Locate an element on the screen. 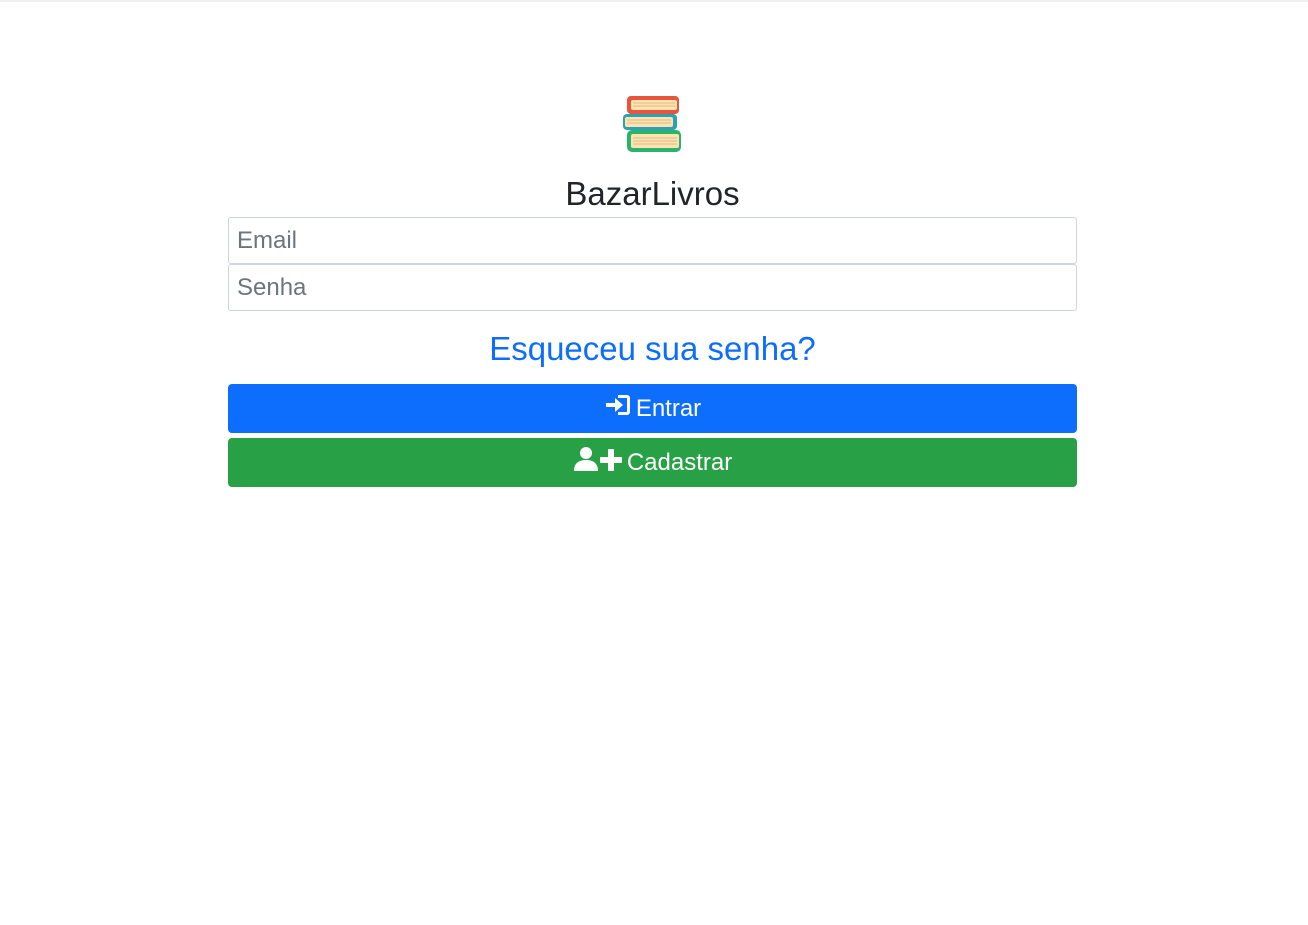  login-button: Entrar is located at coordinates (652, 408).